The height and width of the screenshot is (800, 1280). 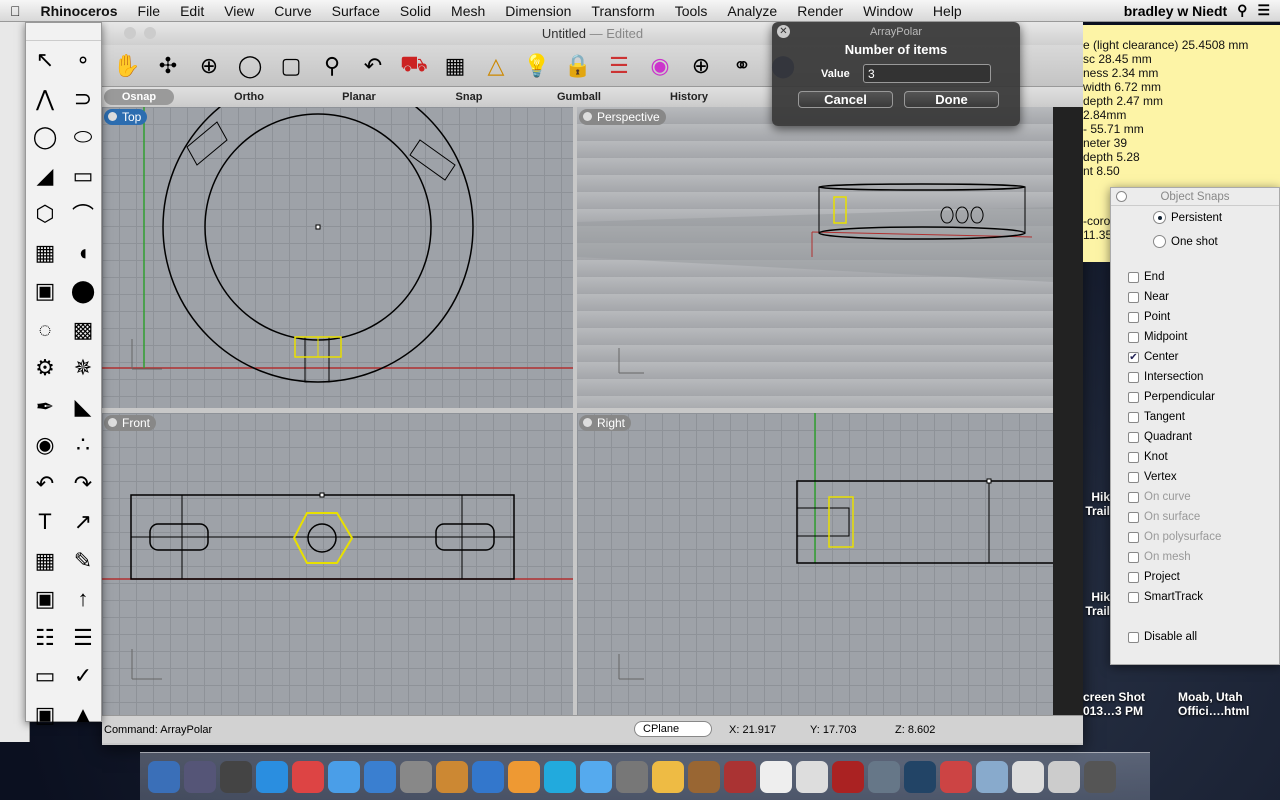 I want to click on viewport-perspective: Perspective, so click(x=815, y=257).